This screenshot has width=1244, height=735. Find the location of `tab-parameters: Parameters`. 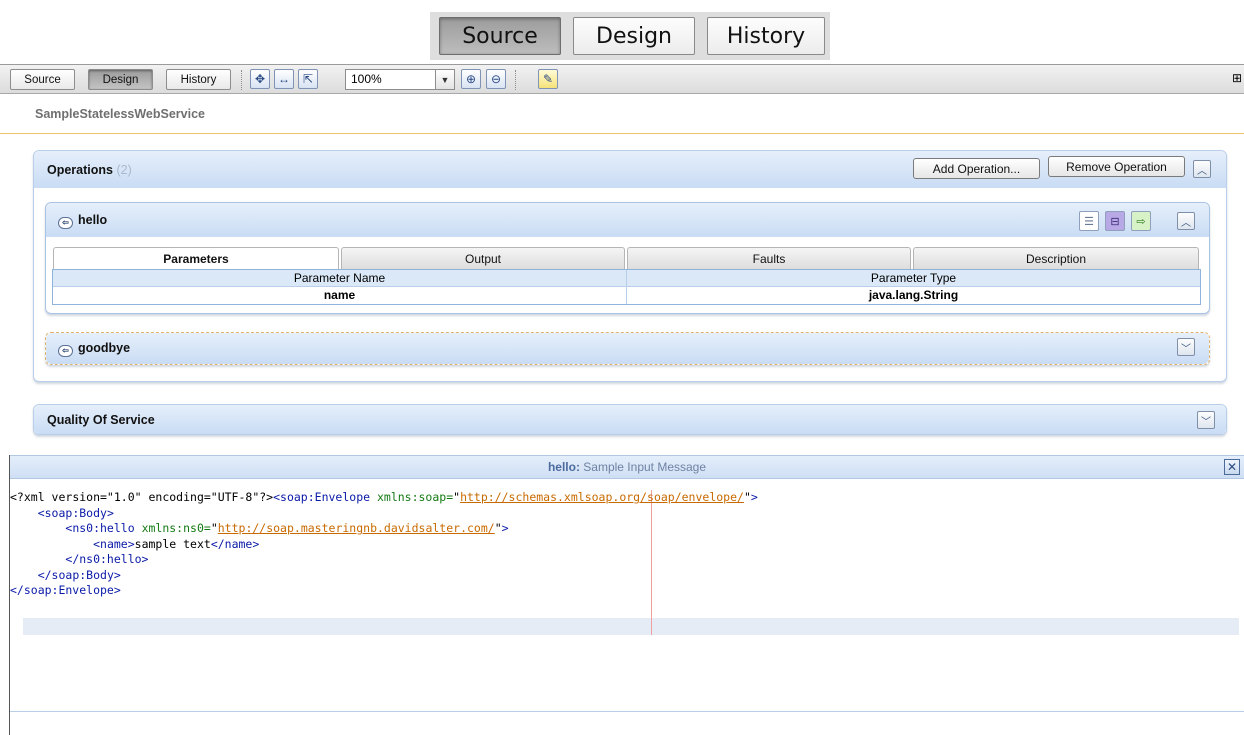

tab-parameters: Parameters is located at coordinates (196, 258).